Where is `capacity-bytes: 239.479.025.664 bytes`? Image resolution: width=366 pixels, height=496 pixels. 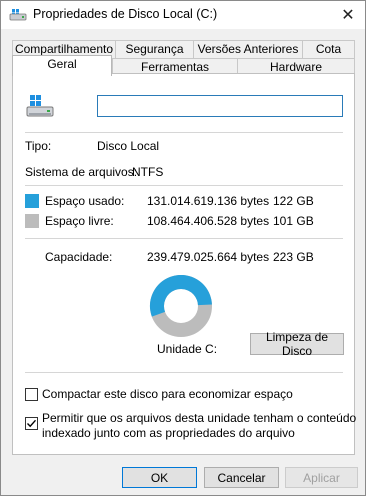 capacity-bytes: 239.479.025.664 bytes is located at coordinates (208, 257).